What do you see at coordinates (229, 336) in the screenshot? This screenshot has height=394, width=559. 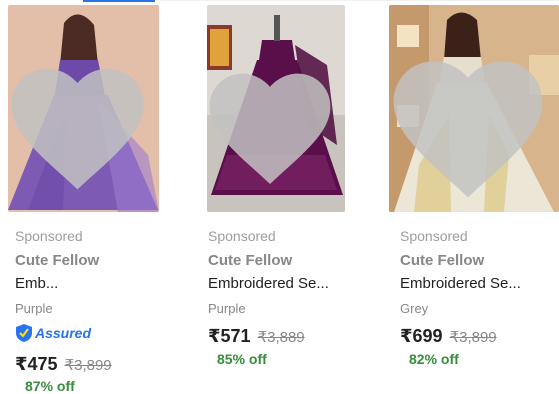 I see `selling-price: ₹571` at bounding box center [229, 336].